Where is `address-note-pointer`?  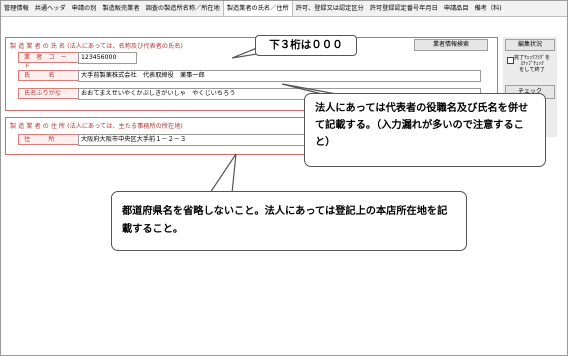 address-note-pointer is located at coordinates (222, 173).